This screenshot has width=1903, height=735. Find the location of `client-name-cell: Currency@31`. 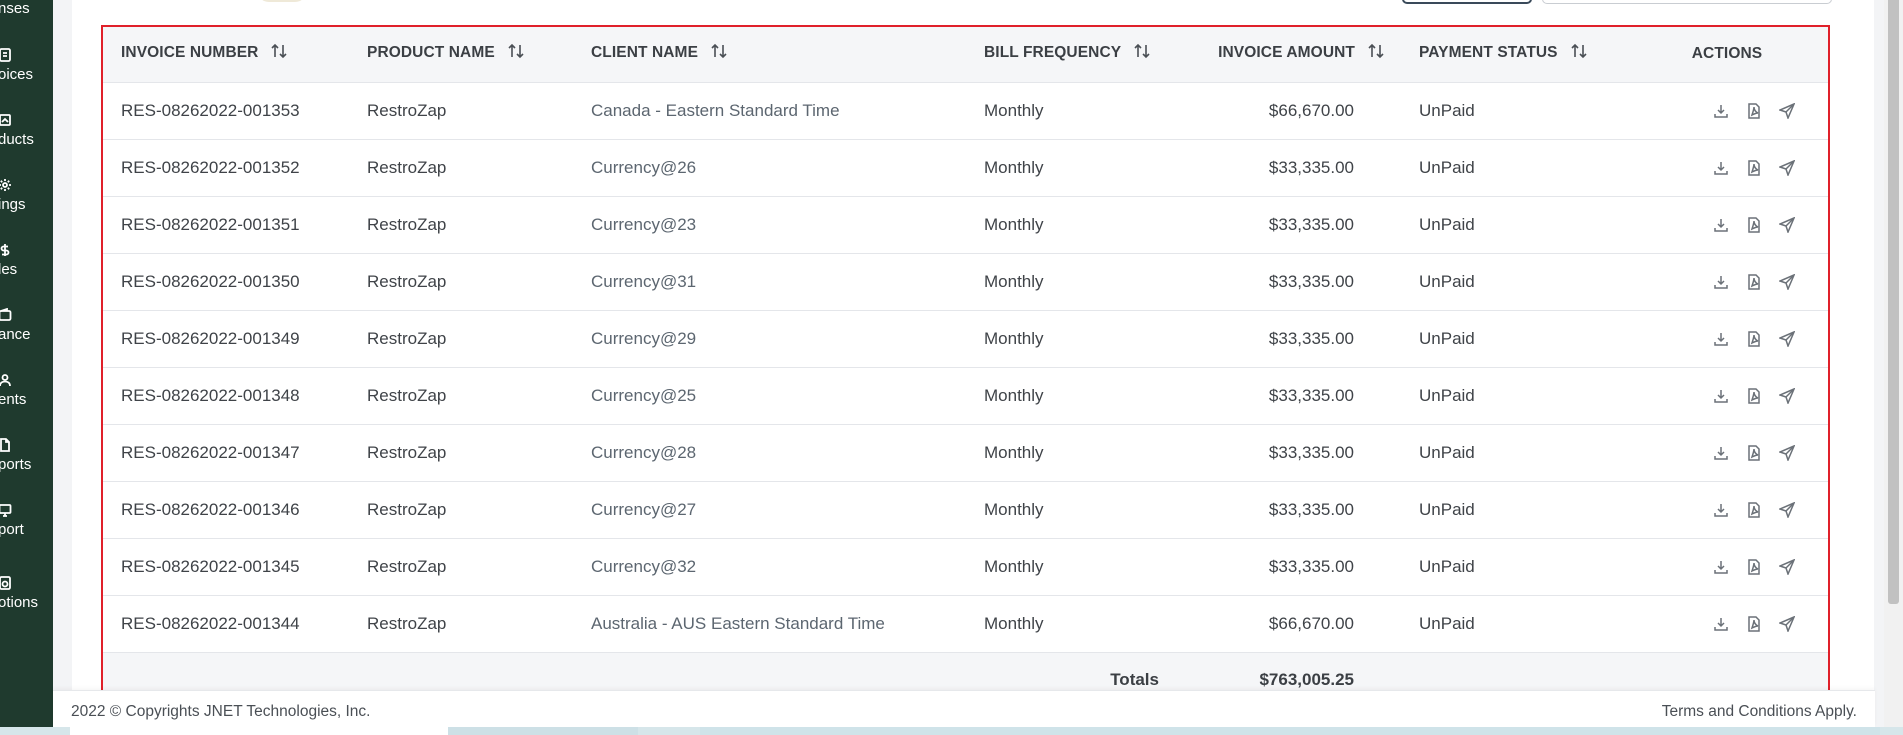

client-name-cell: Currency@31 is located at coordinates (644, 281).